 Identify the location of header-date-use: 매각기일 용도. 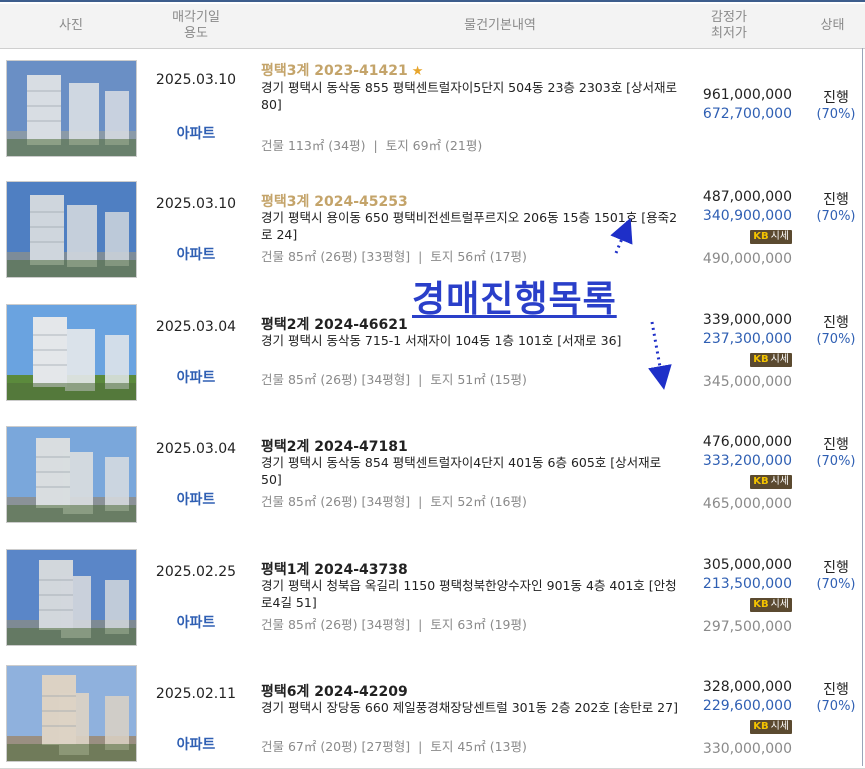
(196, 25).